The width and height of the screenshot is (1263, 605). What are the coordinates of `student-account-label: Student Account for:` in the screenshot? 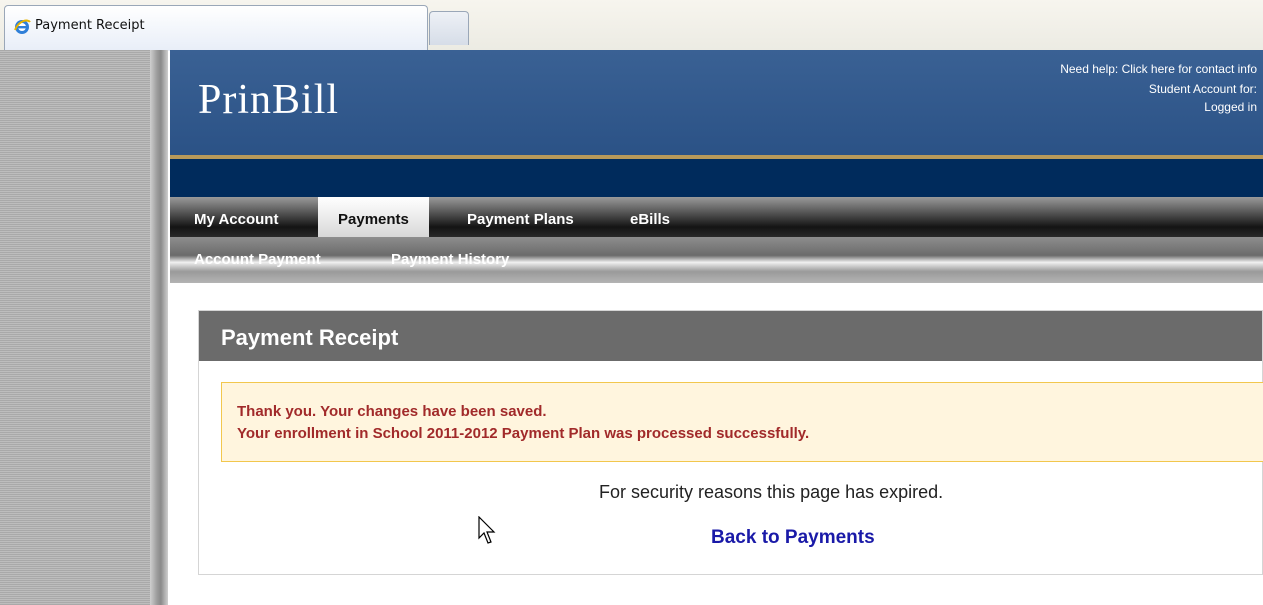 It's located at (1202, 89).